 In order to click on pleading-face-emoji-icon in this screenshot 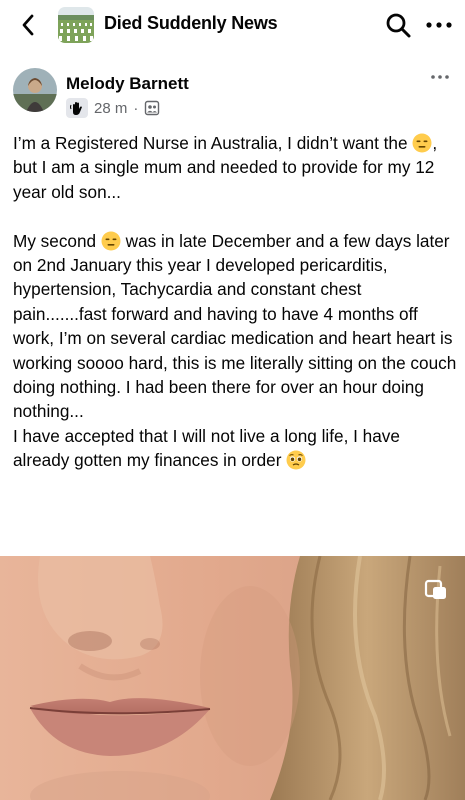, I will do `click(296, 460)`.